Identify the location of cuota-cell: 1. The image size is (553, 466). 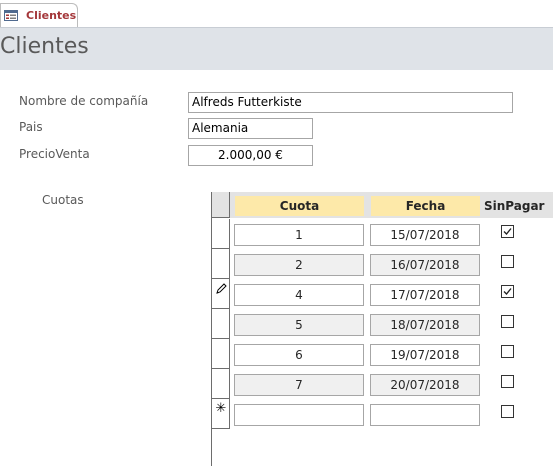
(299, 235).